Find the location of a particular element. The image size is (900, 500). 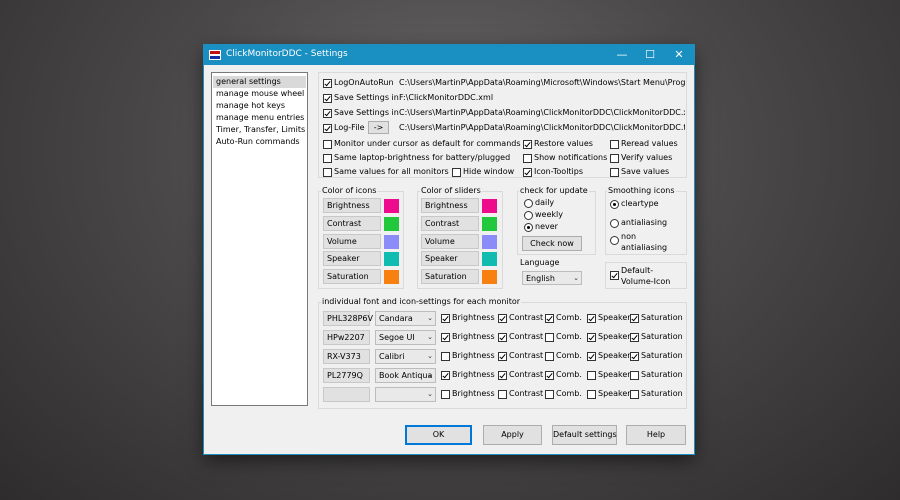

icon-color-brightness-button: Brightness is located at coordinates (352, 205).